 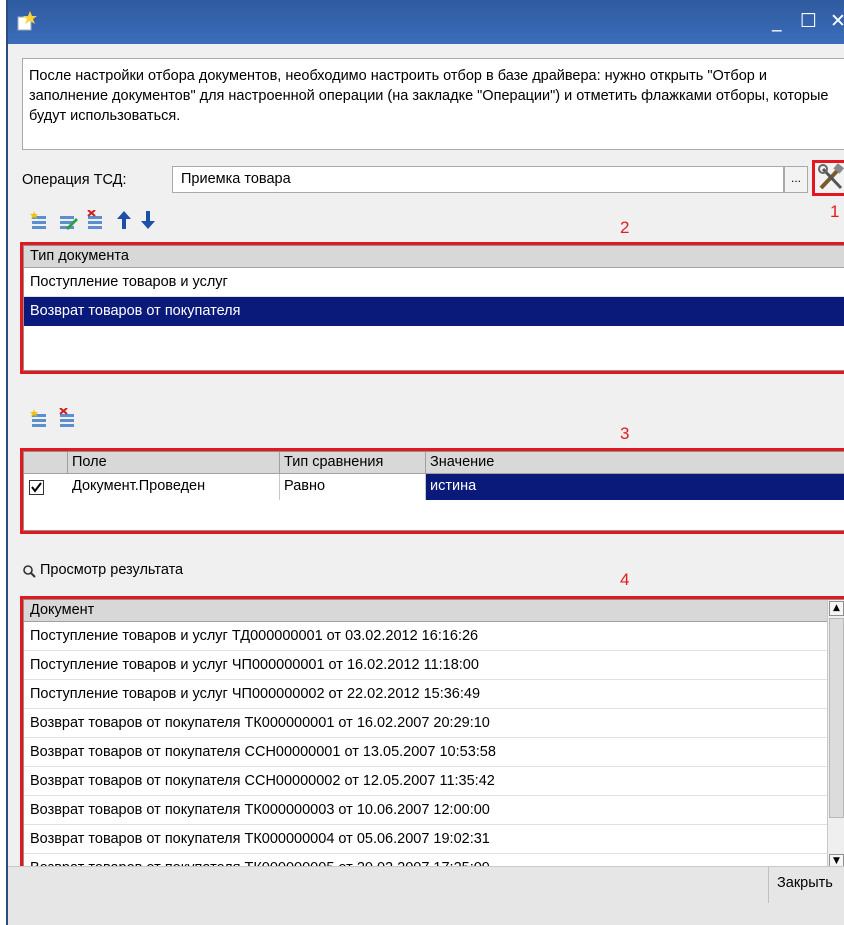 I want to click on delete-row-icon, so click(x=96, y=220).